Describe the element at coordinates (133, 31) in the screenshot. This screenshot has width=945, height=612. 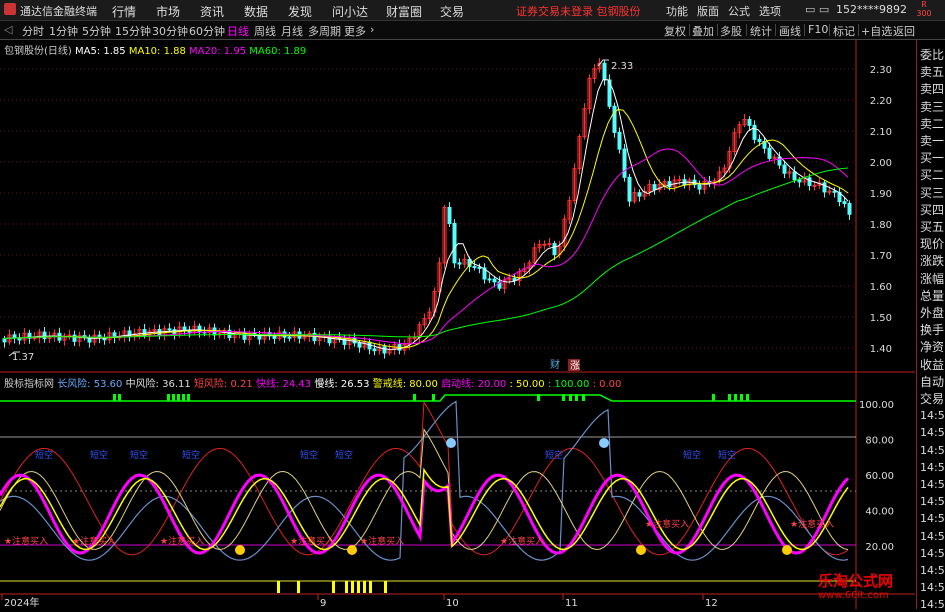
I see `period-15min: 15分钟` at that location.